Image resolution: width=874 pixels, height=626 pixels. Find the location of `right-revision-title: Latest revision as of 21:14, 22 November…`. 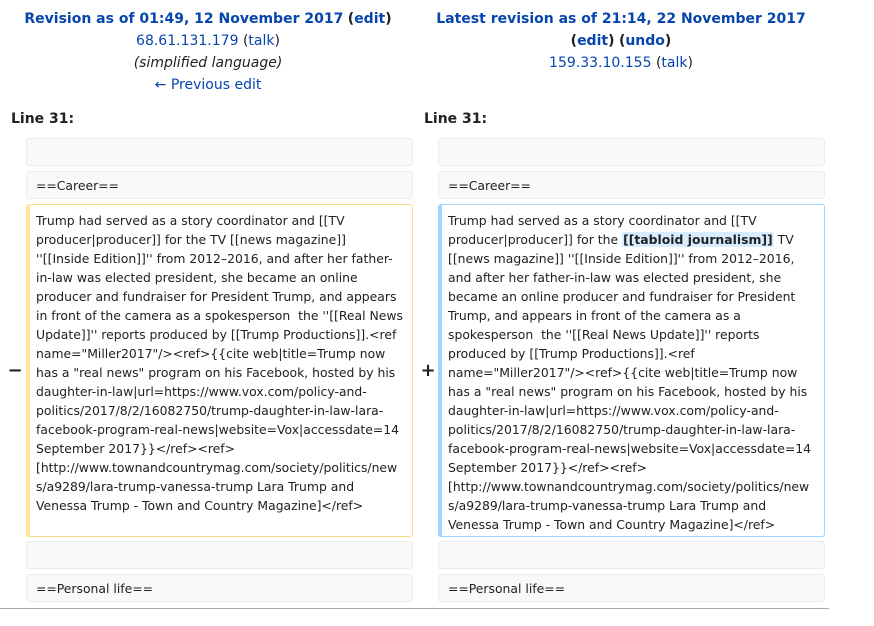

right-revision-title: Latest revision as of 21:14, 22 November… is located at coordinates (621, 19).